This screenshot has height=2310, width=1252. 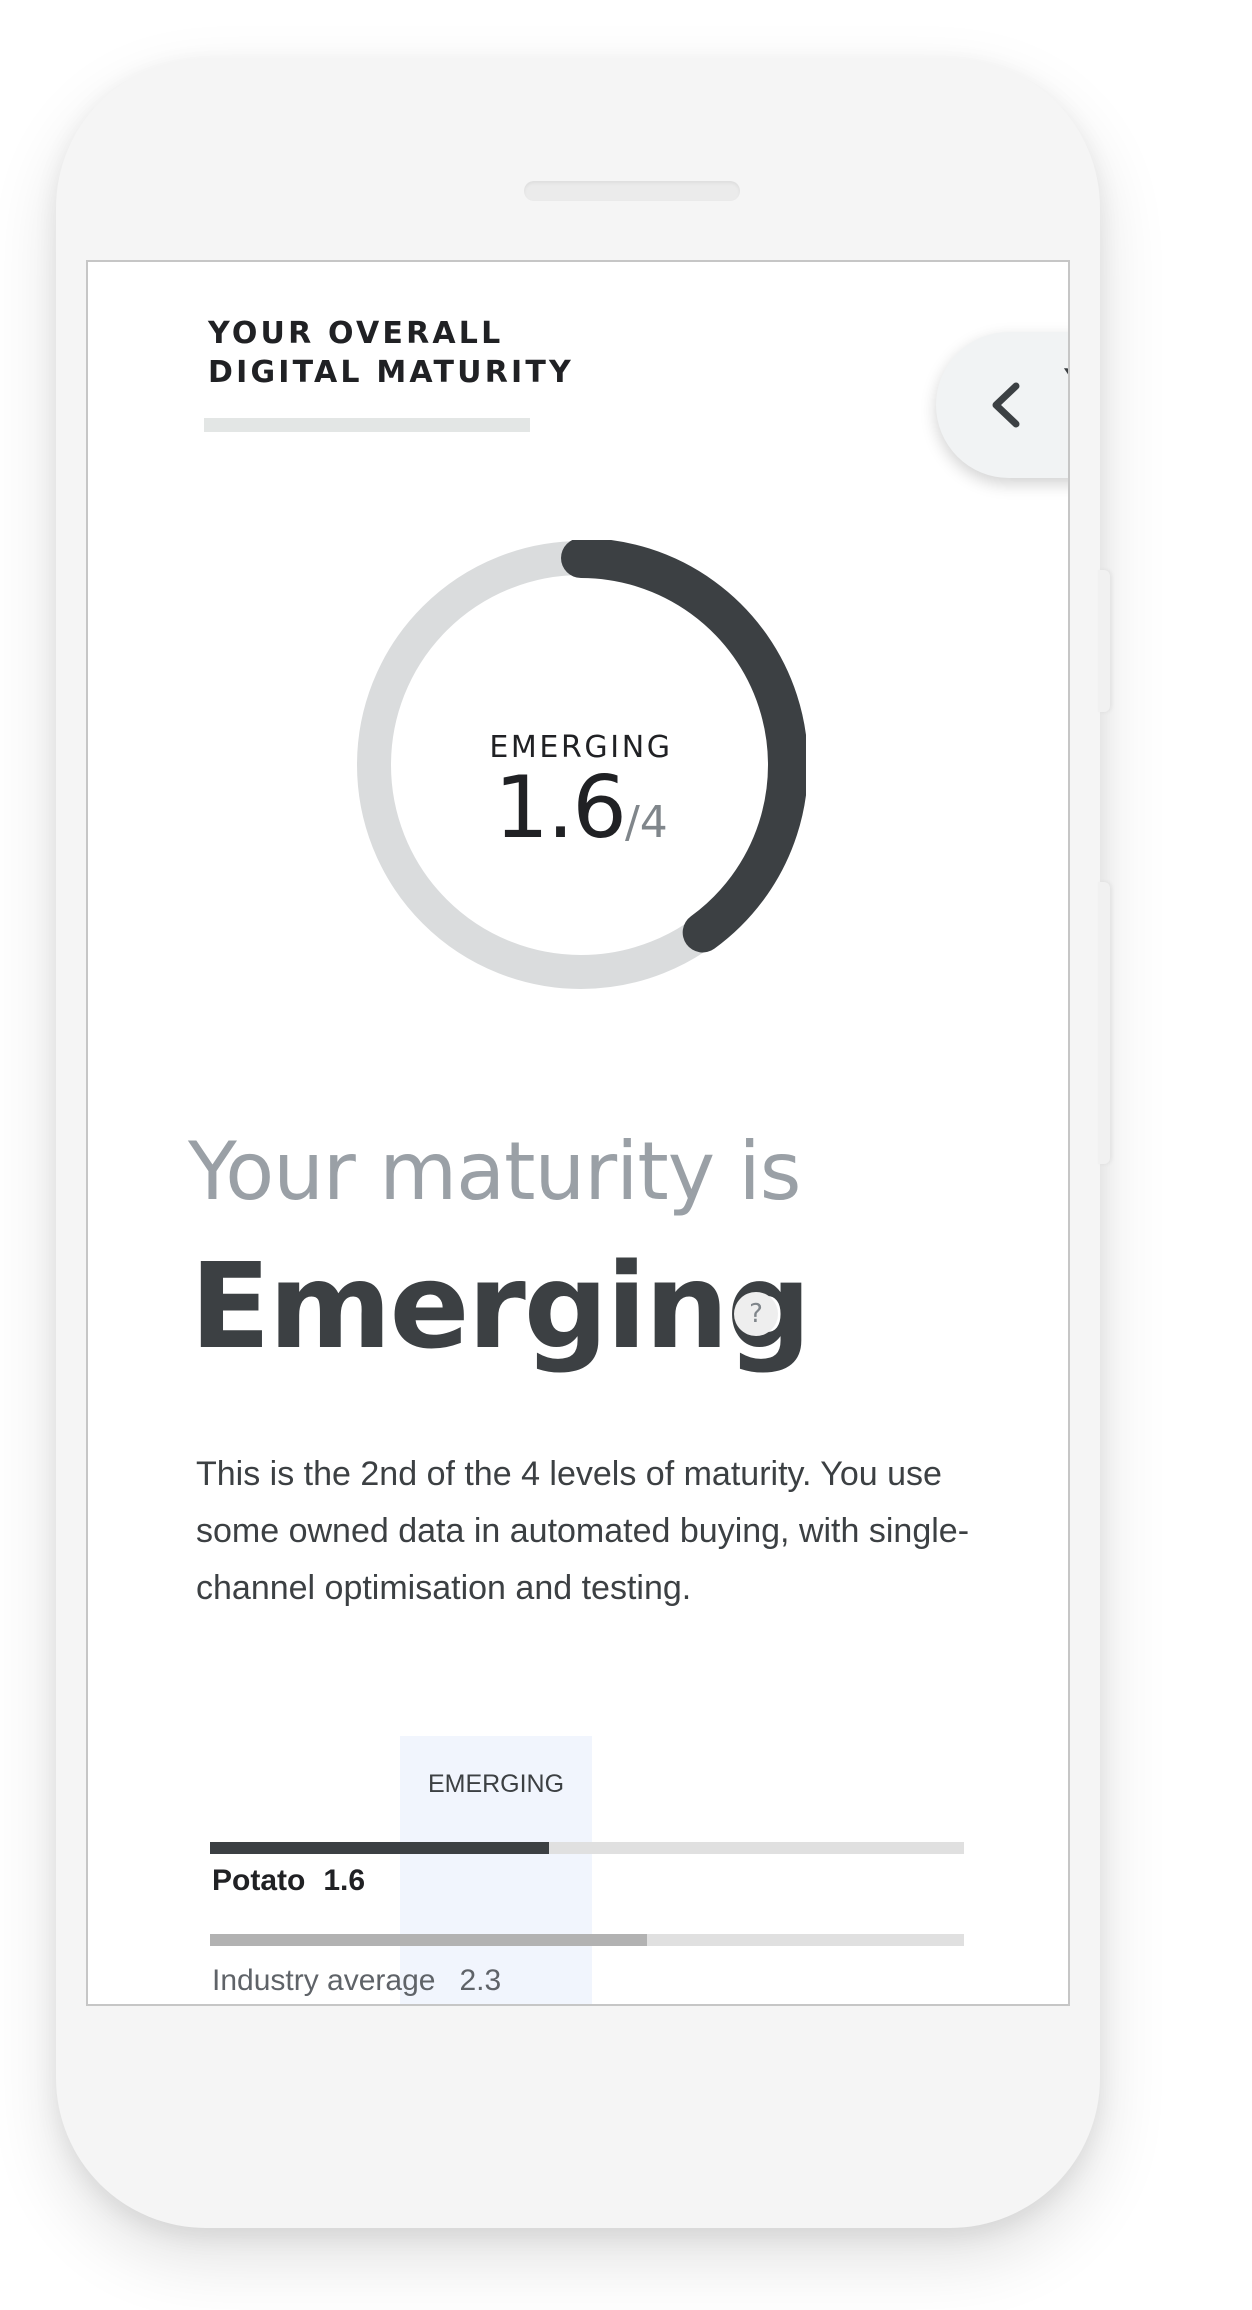 I want to click on industry-average-bar, so click(x=587, y=1940).